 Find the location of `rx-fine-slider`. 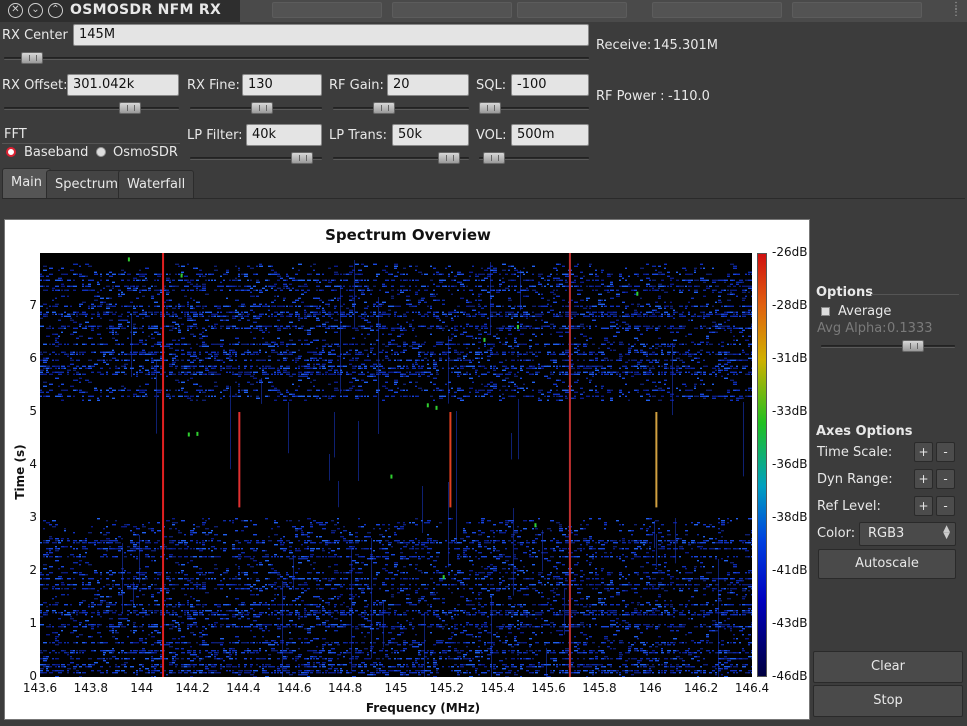

rx-fine-slider is located at coordinates (256, 108).